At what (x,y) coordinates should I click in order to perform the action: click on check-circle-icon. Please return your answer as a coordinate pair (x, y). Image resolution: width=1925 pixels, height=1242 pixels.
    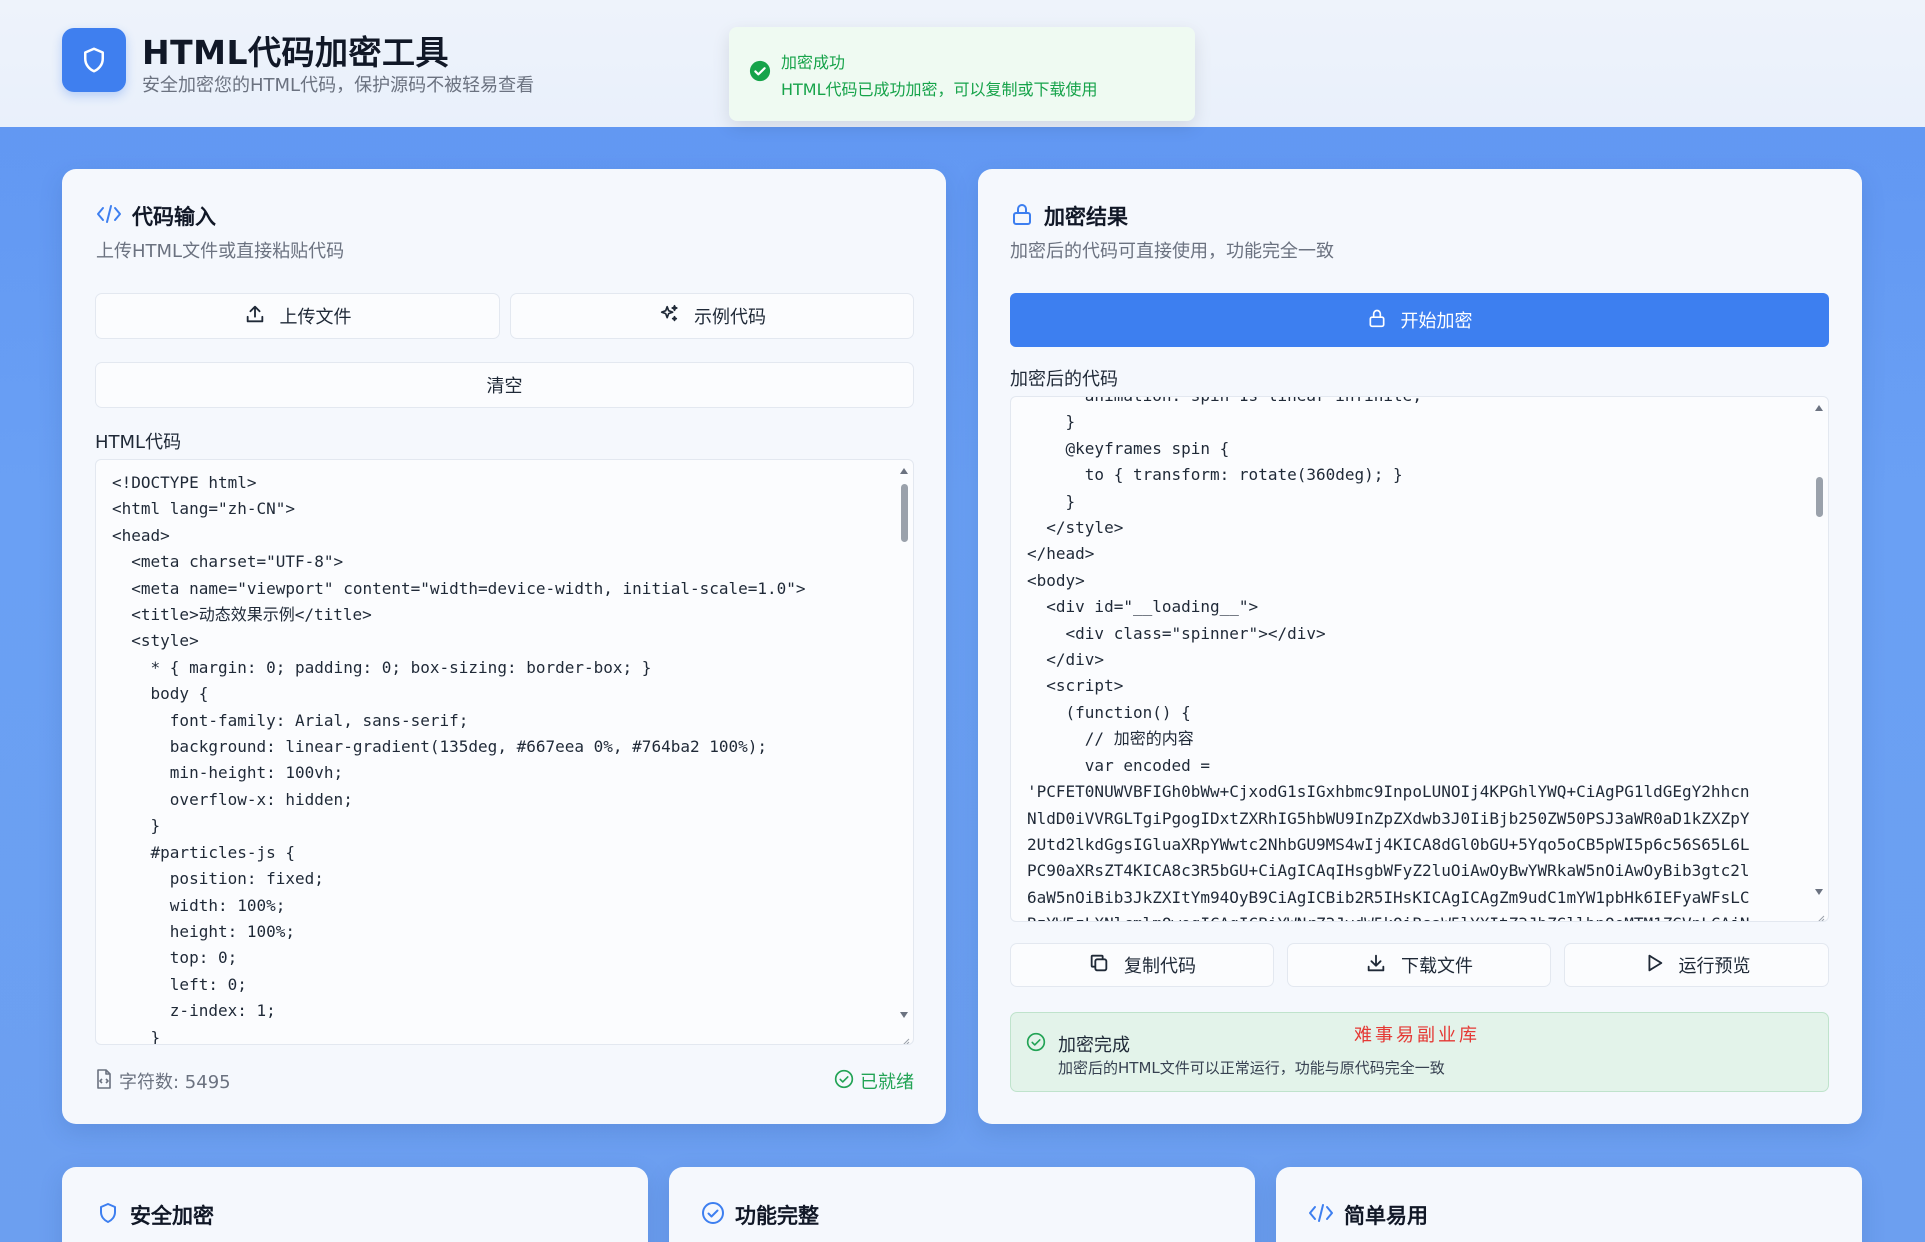
    Looking at the image, I should click on (760, 73).